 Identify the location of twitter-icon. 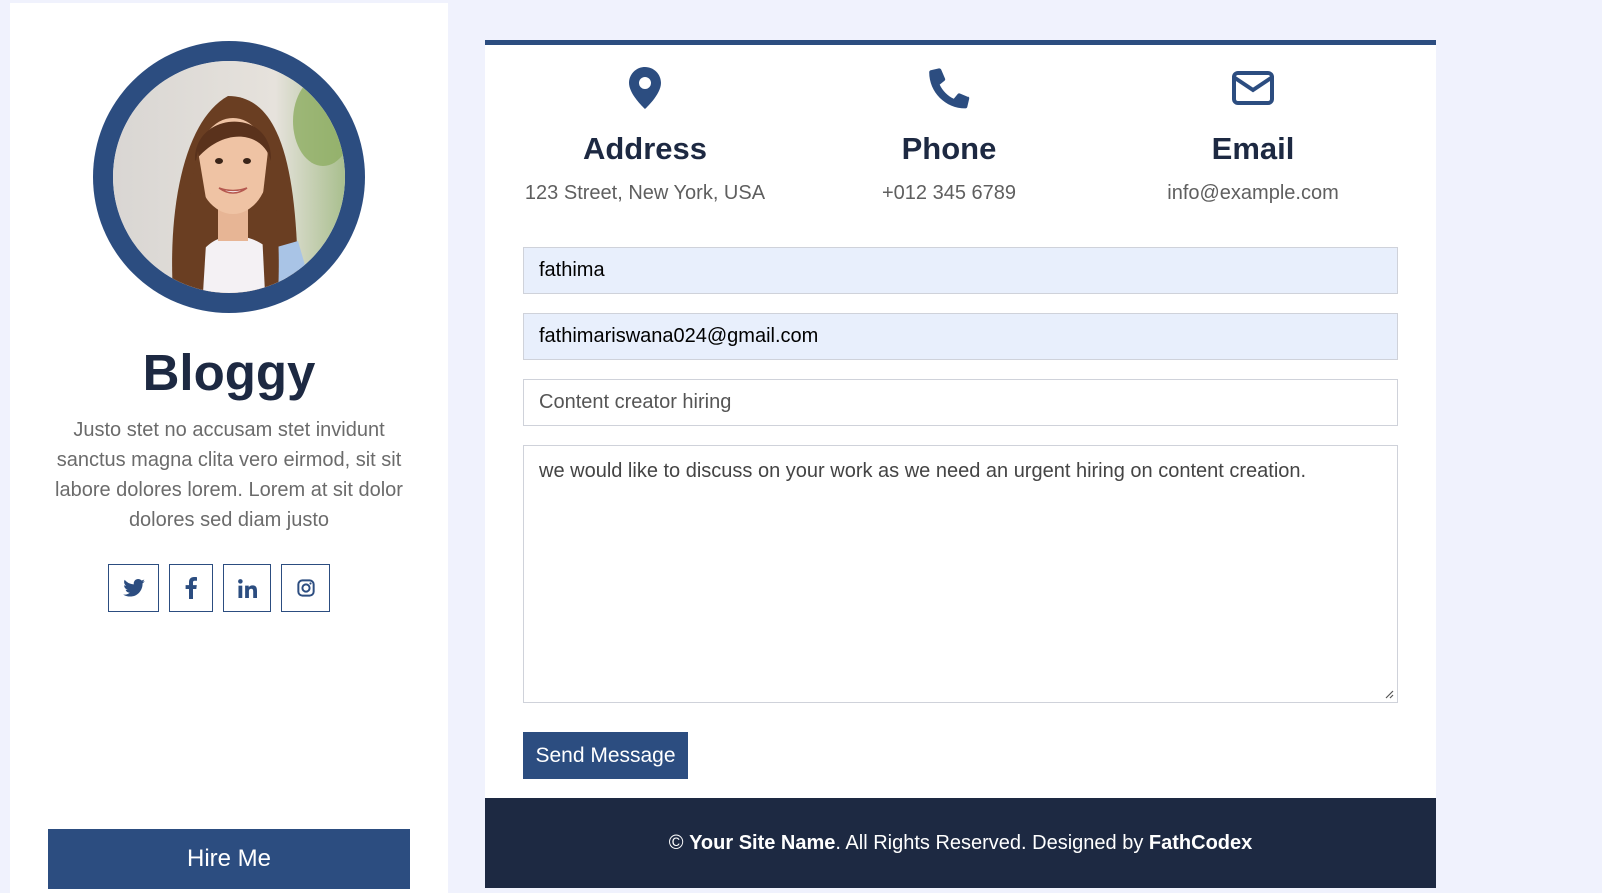
(133, 588).